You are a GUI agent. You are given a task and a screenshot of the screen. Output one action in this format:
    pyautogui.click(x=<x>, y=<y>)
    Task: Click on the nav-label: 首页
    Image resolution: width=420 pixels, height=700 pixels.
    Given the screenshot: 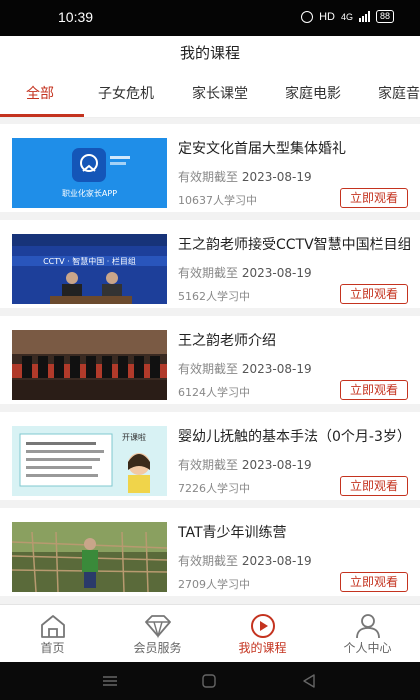 What is the action you would take?
    pyautogui.click(x=52, y=648)
    